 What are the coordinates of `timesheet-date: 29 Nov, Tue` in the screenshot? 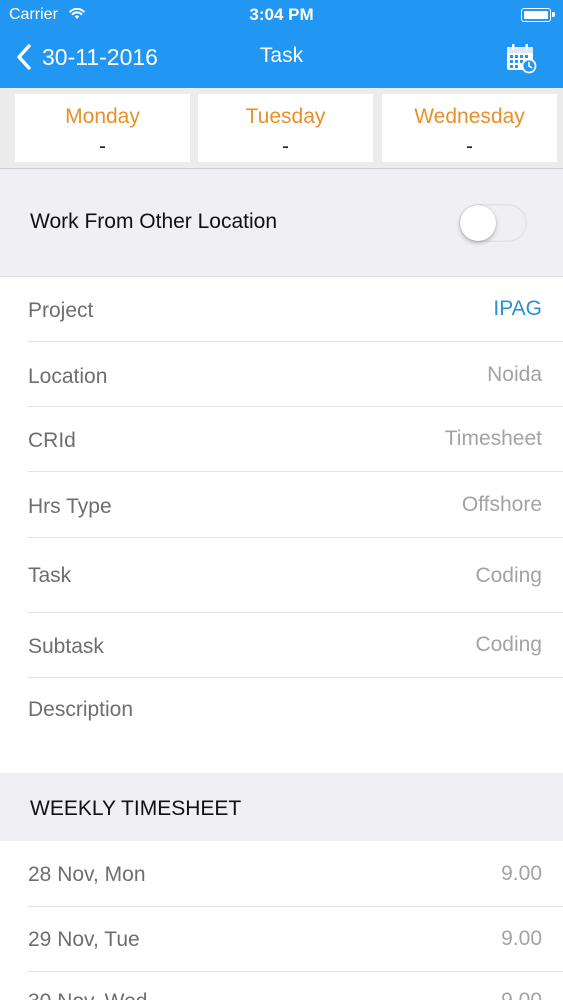 It's located at (84, 939).